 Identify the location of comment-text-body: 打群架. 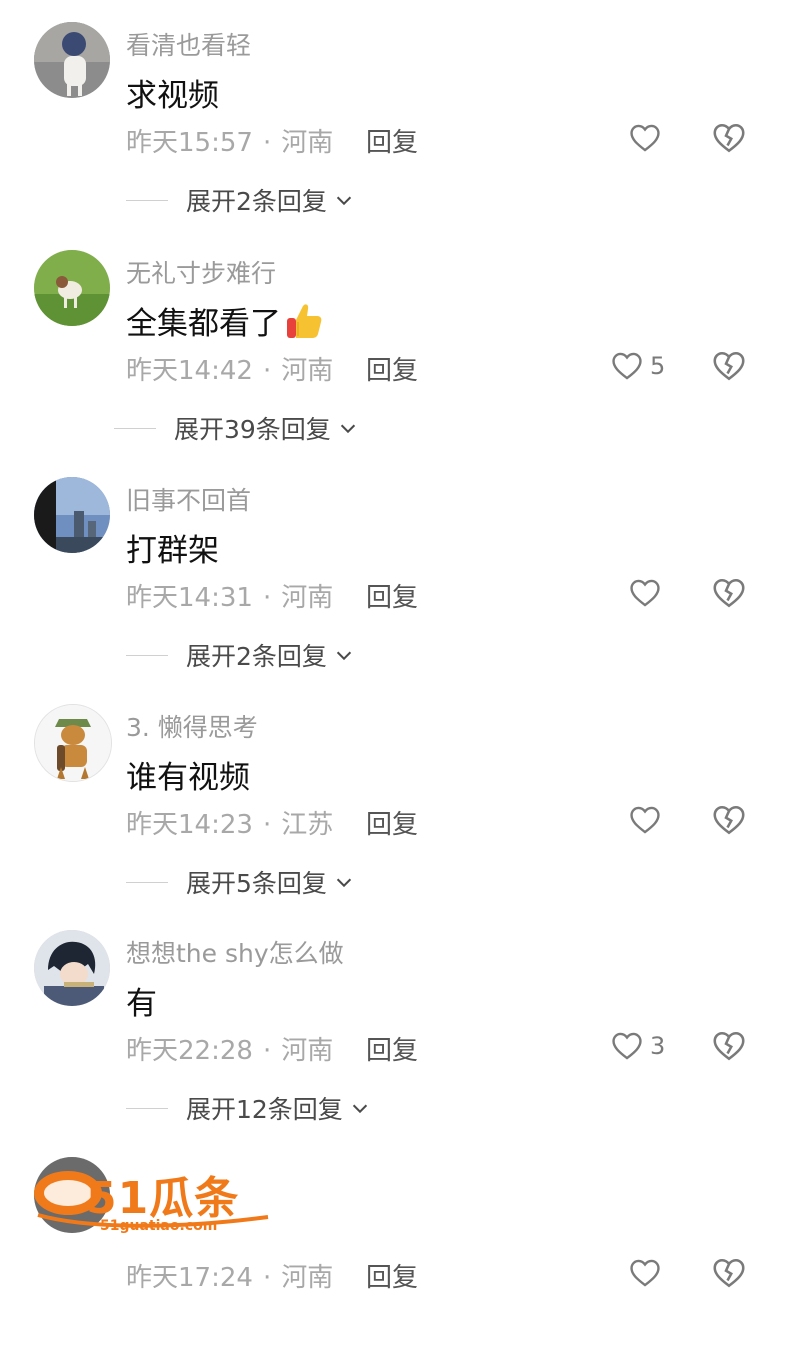
(172, 551).